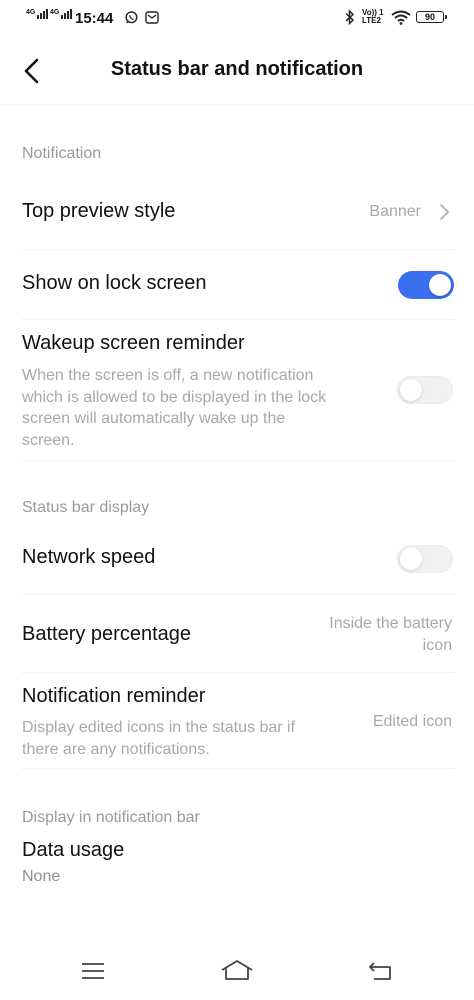  What do you see at coordinates (426, 285) in the screenshot?
I see `show-on-lock-screen-toggle` at bounding box center [426, 285].